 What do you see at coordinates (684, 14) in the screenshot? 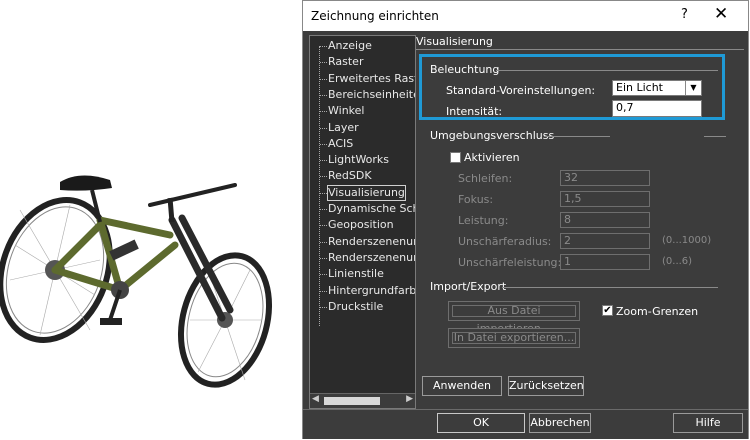
I see `help-icon: ?` at bounding box center [684, 14].